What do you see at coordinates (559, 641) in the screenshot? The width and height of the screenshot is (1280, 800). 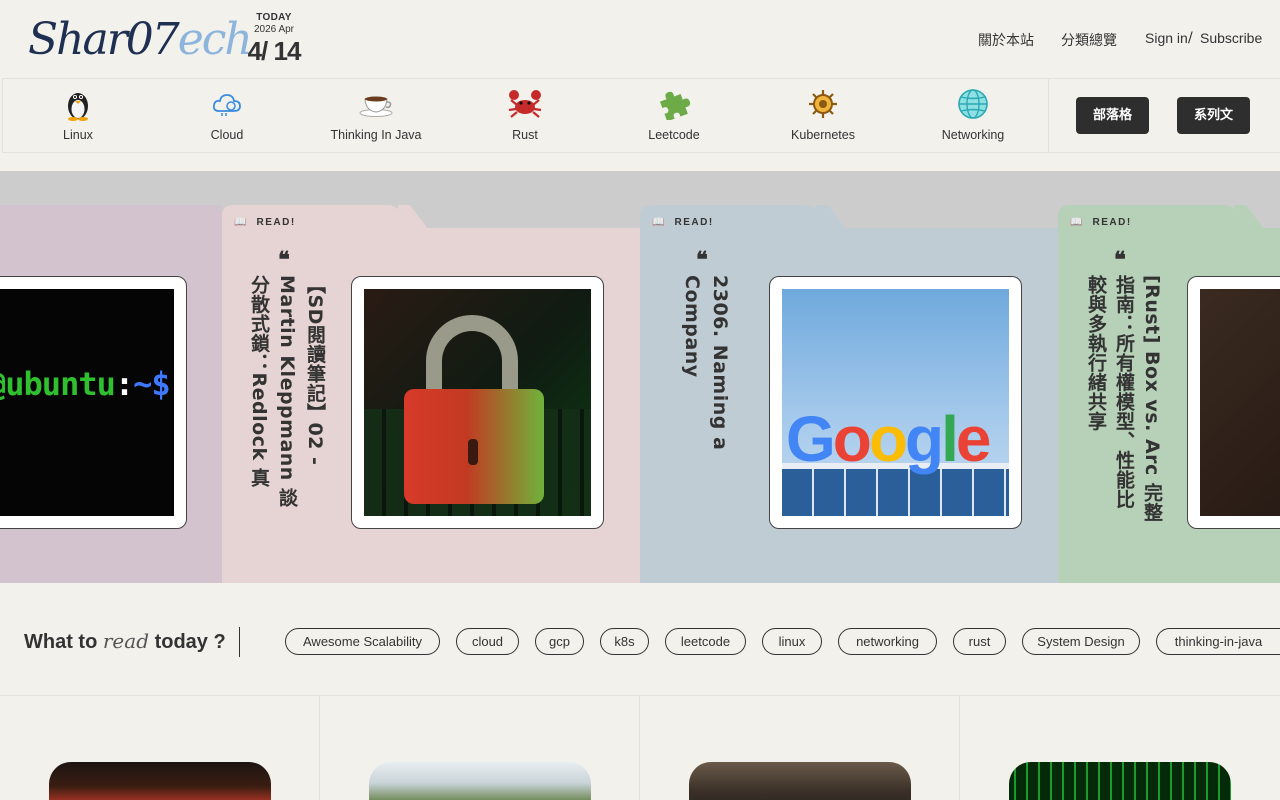 I see `tag-gcp: gcp` at bounding box center [559, 641].